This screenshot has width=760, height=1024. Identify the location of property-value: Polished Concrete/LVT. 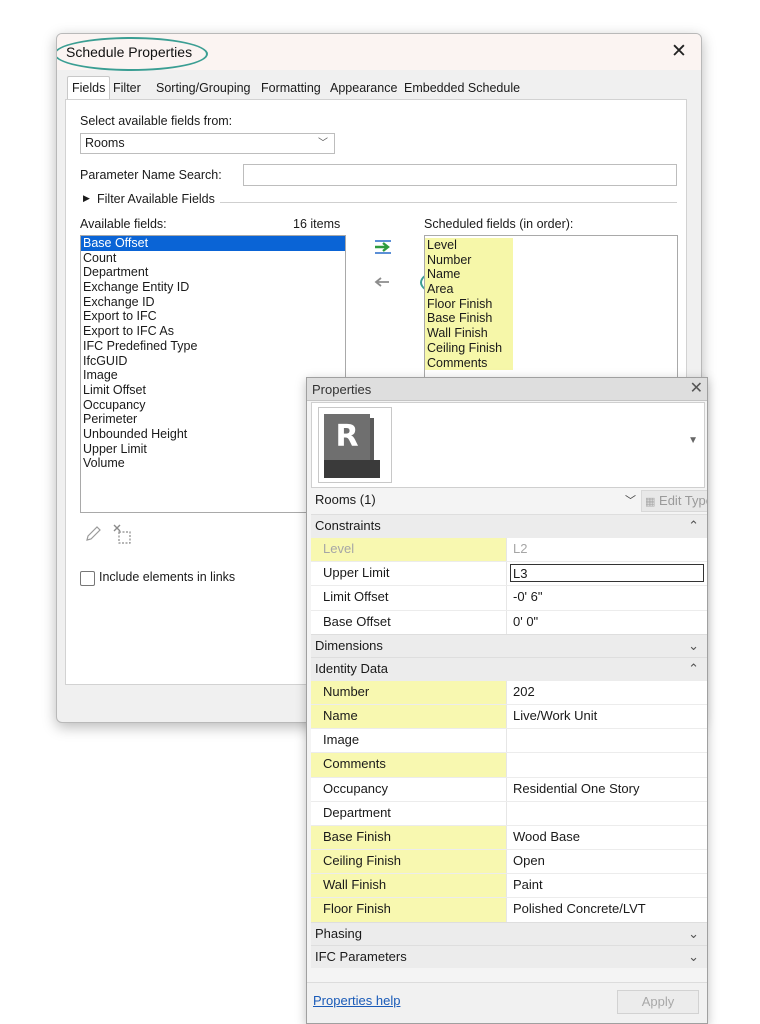
(610, 909).